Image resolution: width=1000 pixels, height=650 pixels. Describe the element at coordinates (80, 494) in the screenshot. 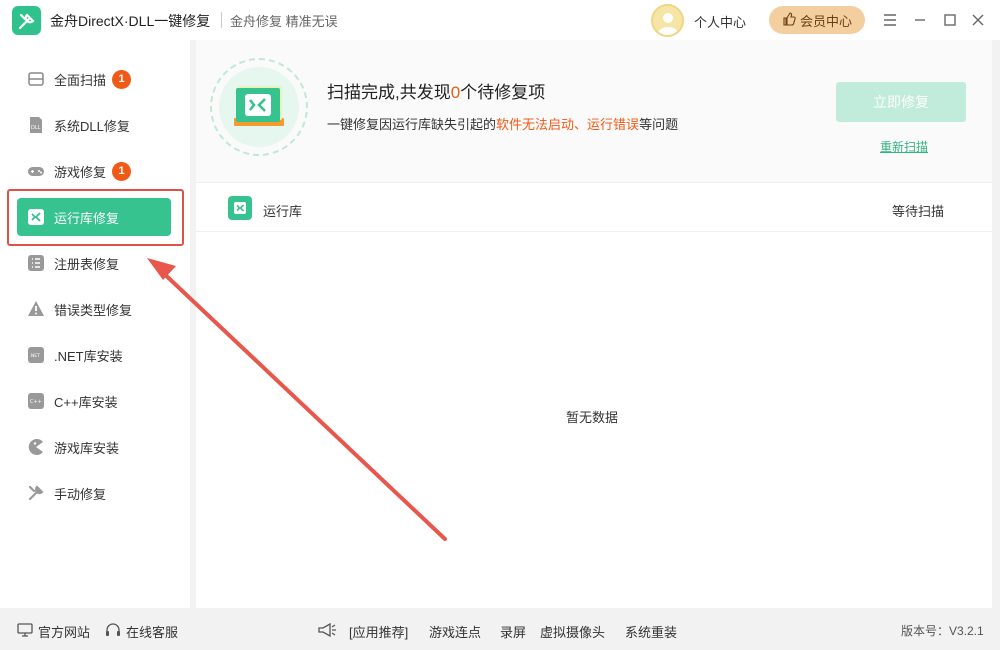

I see `sidebar-item-label: 手动修复` at that location.